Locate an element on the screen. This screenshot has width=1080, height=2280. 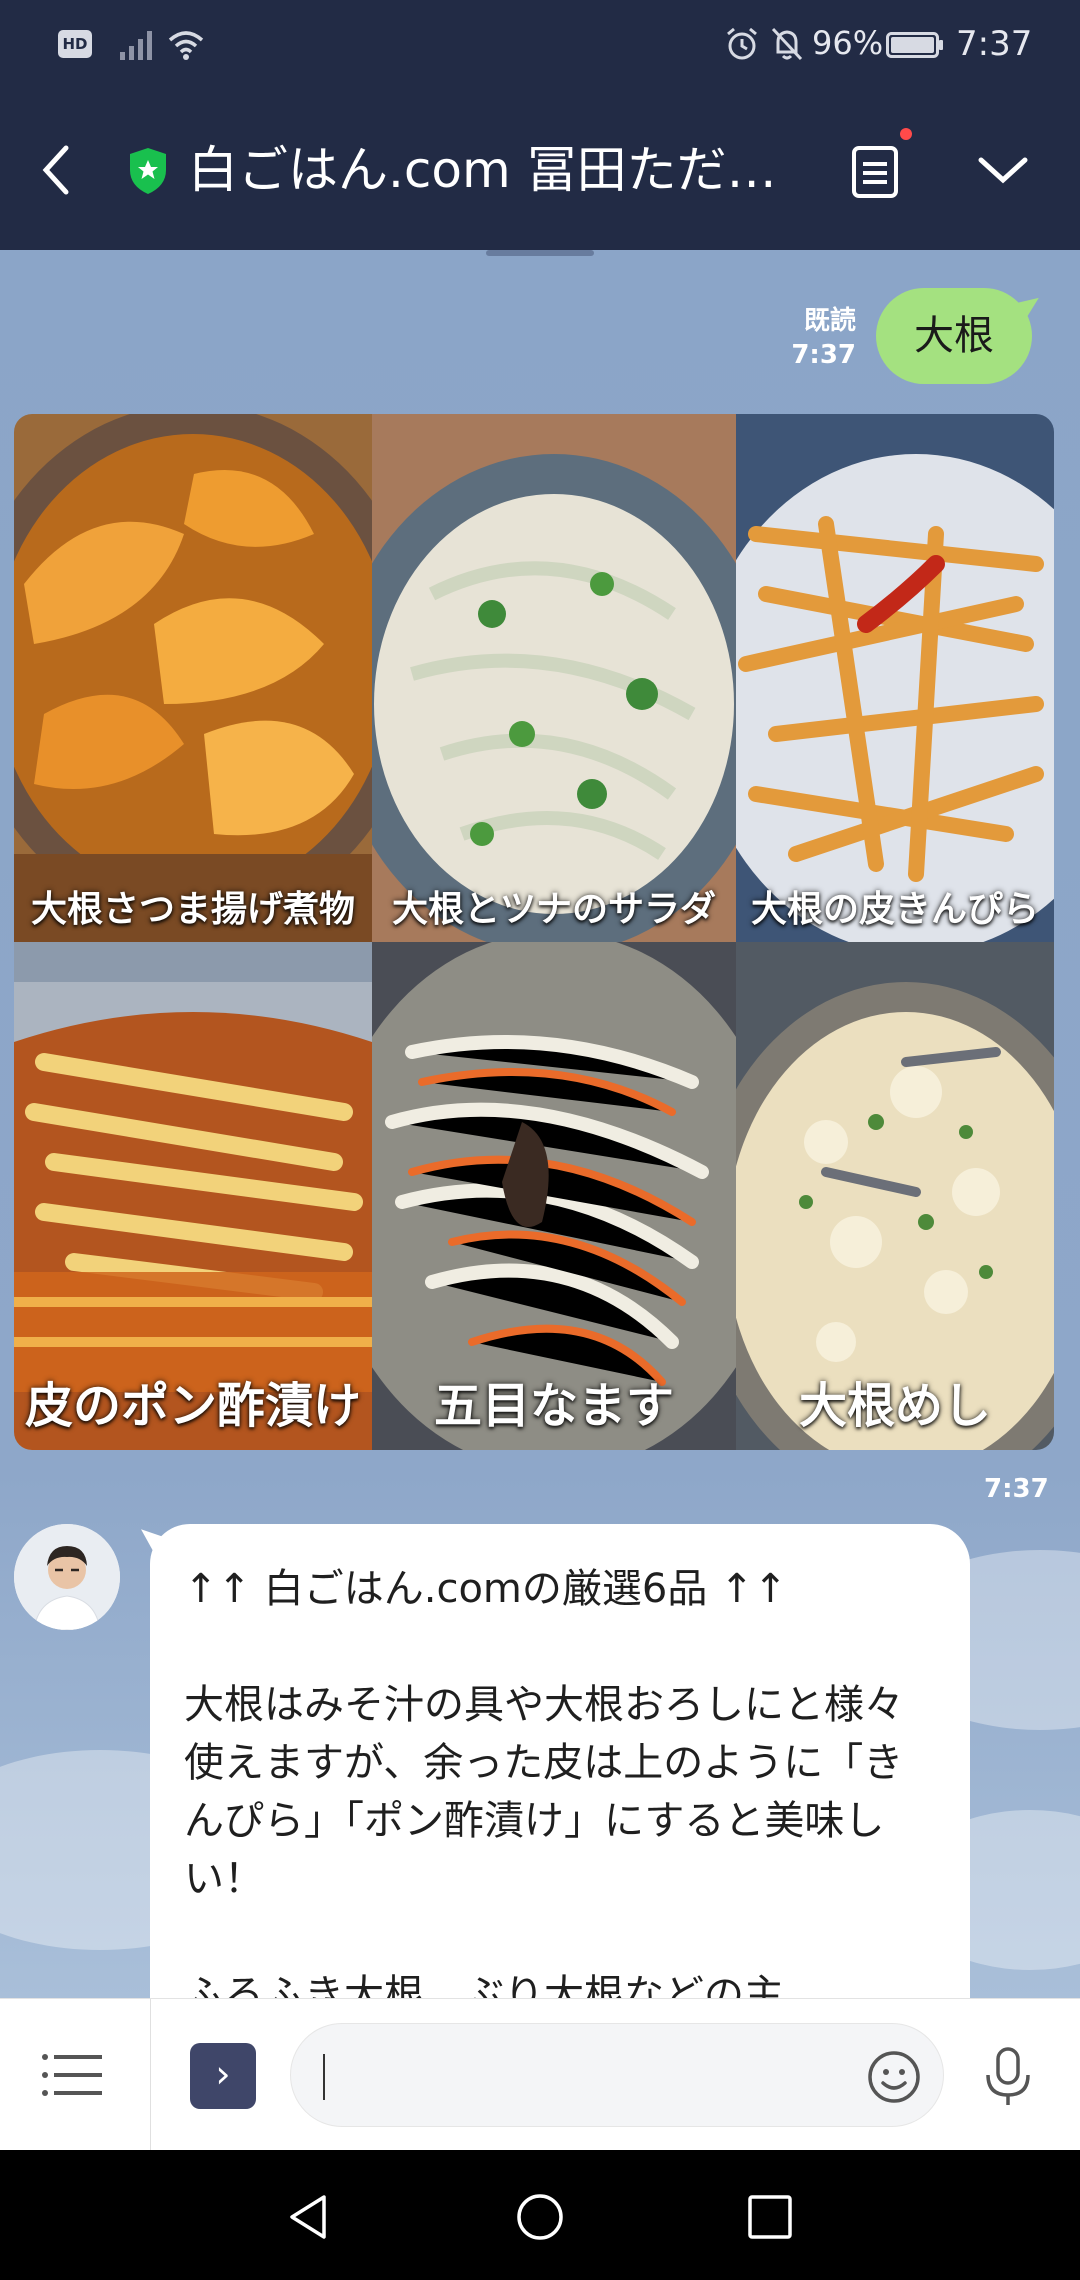
recipe-label: 五目なます is located at coordinates (553, 1406).